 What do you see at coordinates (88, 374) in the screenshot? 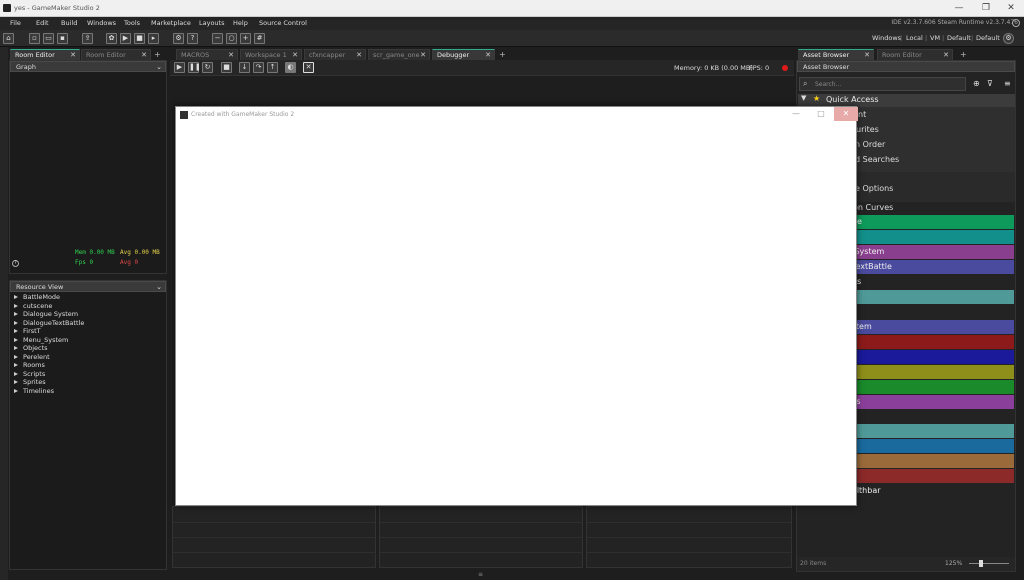
I see `tree-item: Scripts` at bounding box center [88, 374].